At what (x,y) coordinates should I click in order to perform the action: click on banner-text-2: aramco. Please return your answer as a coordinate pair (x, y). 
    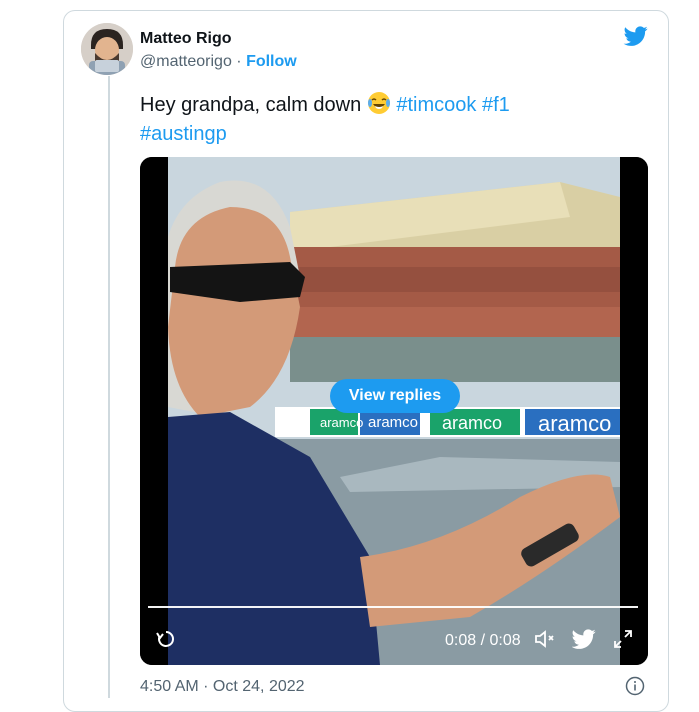
    Looking at the image, I should click on (393, 422).